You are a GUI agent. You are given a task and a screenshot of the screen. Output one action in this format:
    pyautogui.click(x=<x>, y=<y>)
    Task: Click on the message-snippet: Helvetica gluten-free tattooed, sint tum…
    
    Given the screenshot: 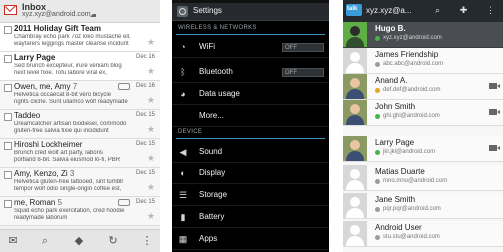 What is the action you would take?
    pyautogui.click(x=69, y=182)
    